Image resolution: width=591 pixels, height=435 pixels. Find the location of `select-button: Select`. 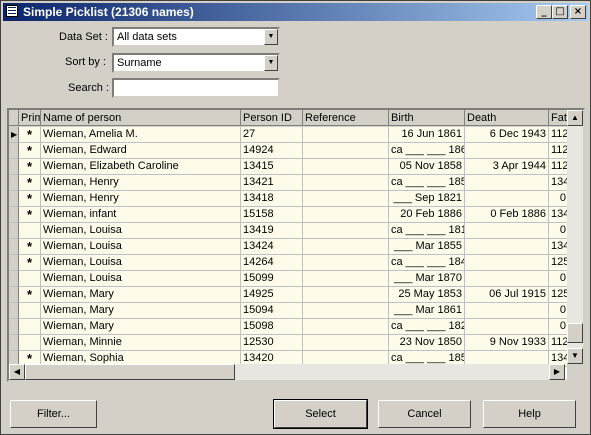

select-button: Select is located at coordinates (320, 414).